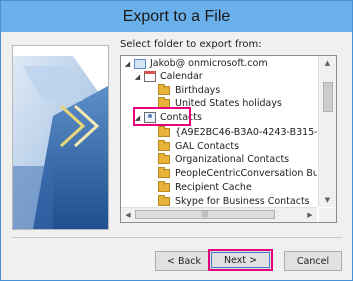  I want to click on dialog-divider, so click(177, 237).